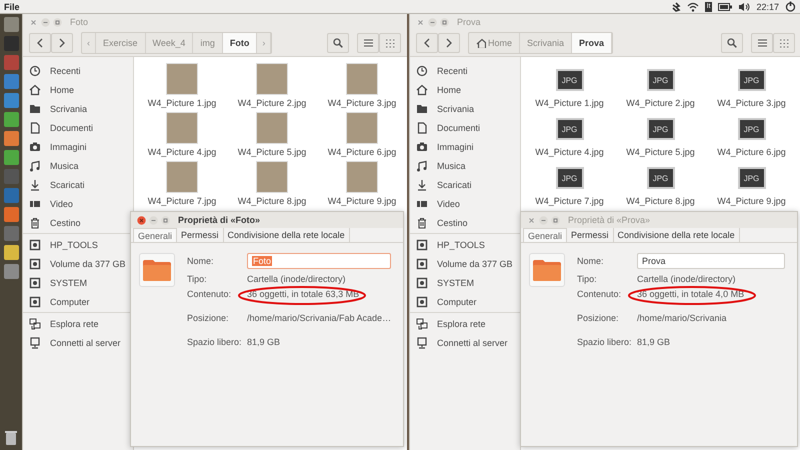 This screenshot has height=450, width=800. What do you see at coordinates (592, 43) in the screenshot?
I see `path-button: Prova` at bounding box center [592, 43].